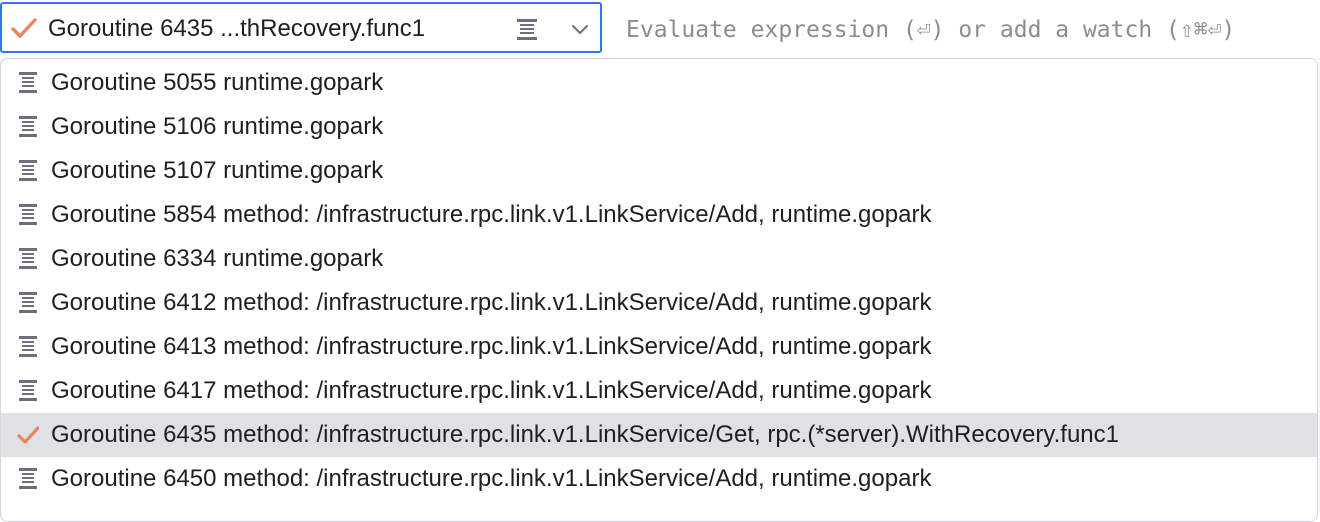  Describe the element at coordinates (580, 29) in the screenshot. I see `chevron-down-icon` at that location.